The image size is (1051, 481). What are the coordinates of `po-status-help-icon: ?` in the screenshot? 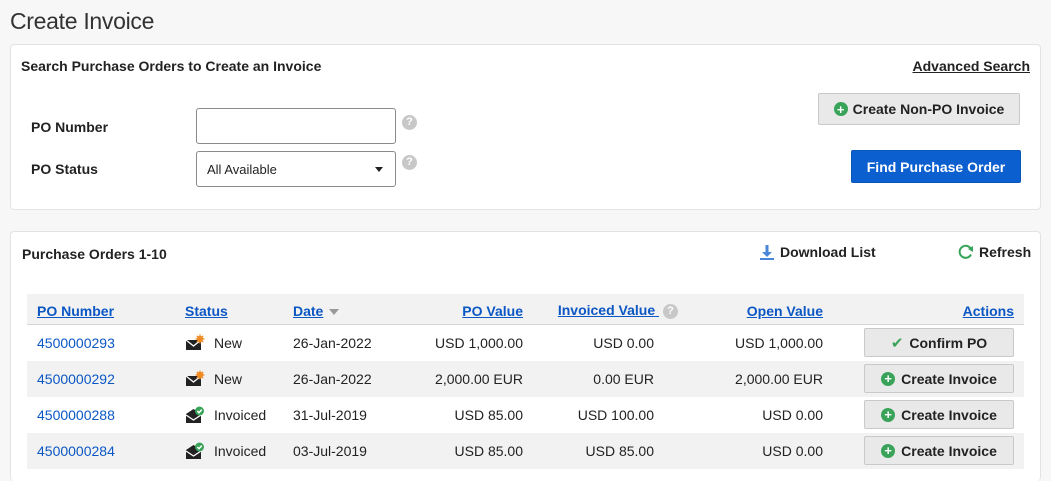 It's located at (409, 162).